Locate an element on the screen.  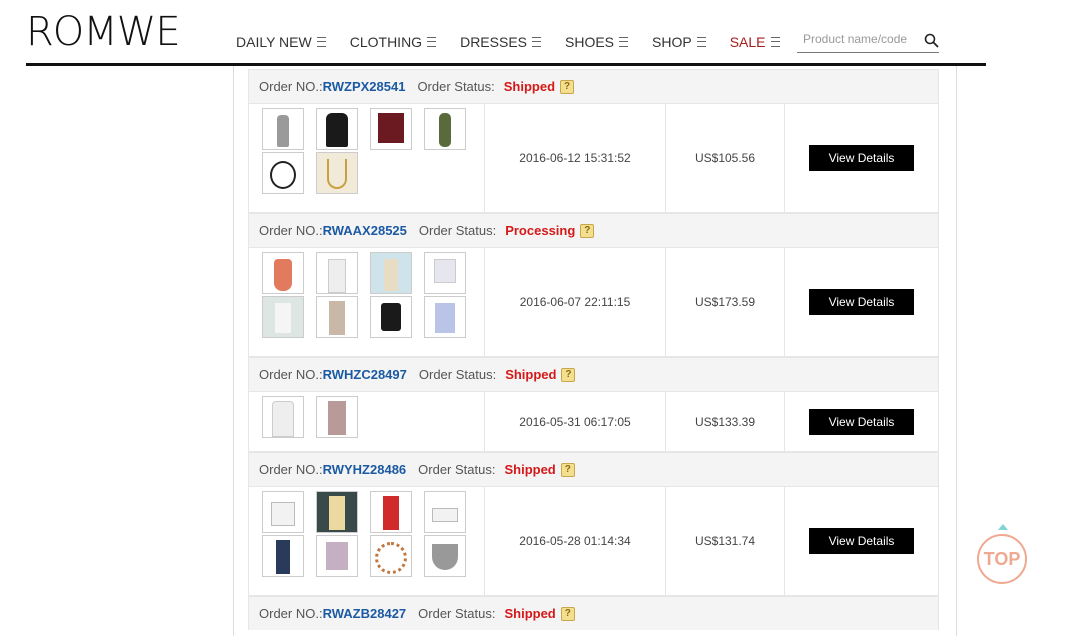
nav-label: DAILY NEW is located at coordinates (274, 42).